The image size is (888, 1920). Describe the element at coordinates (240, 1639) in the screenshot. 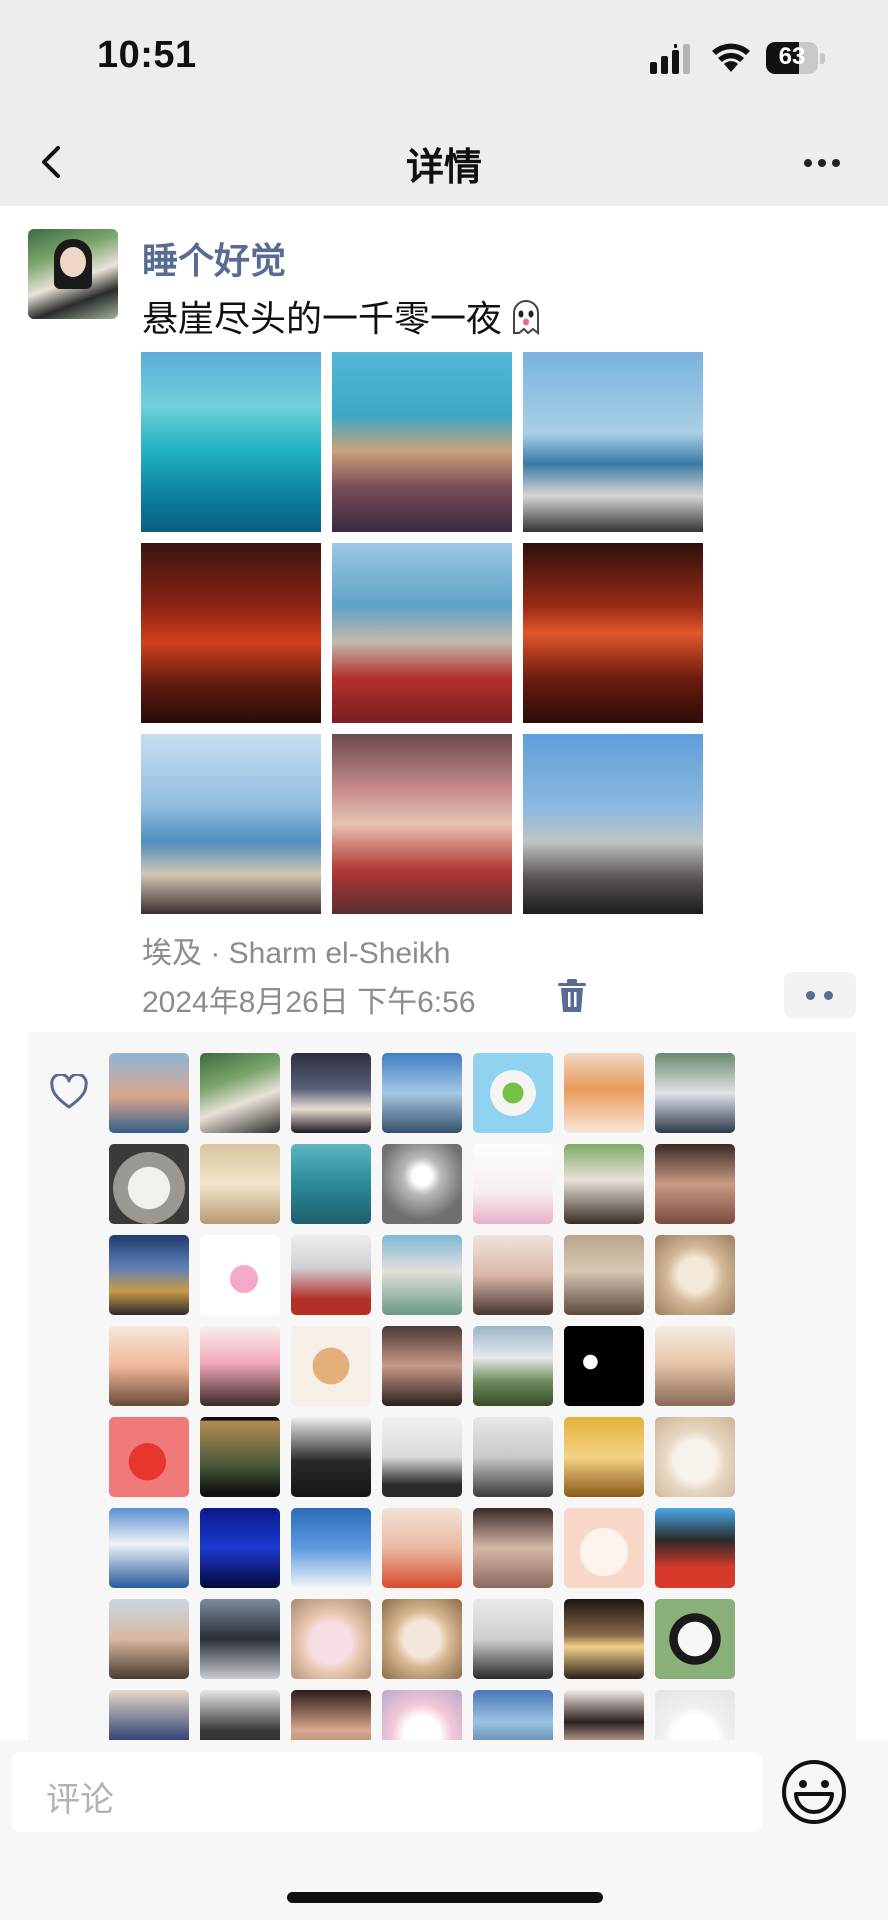

I see `liker-avatar-penguin-rocks` at that location.